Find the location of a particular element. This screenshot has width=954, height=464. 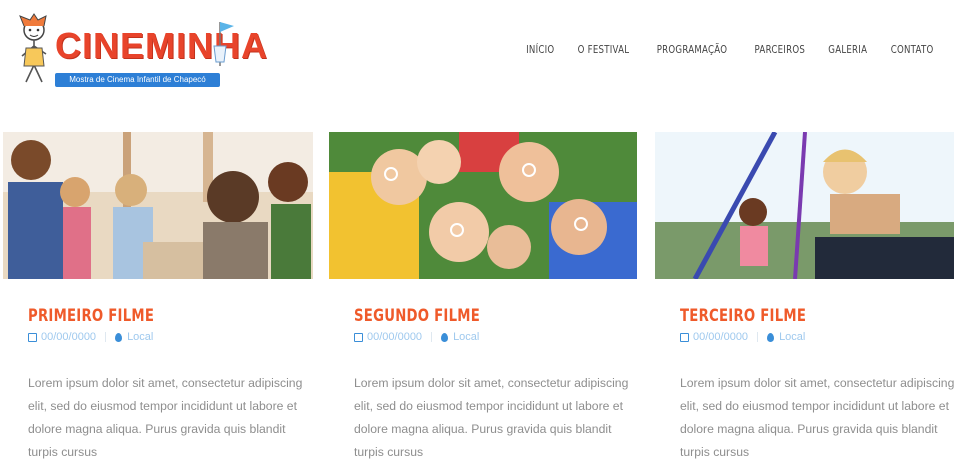

logo-tagline: Mostra de Cinema Infantil de Chapecó is located at coordinates (137, 80).